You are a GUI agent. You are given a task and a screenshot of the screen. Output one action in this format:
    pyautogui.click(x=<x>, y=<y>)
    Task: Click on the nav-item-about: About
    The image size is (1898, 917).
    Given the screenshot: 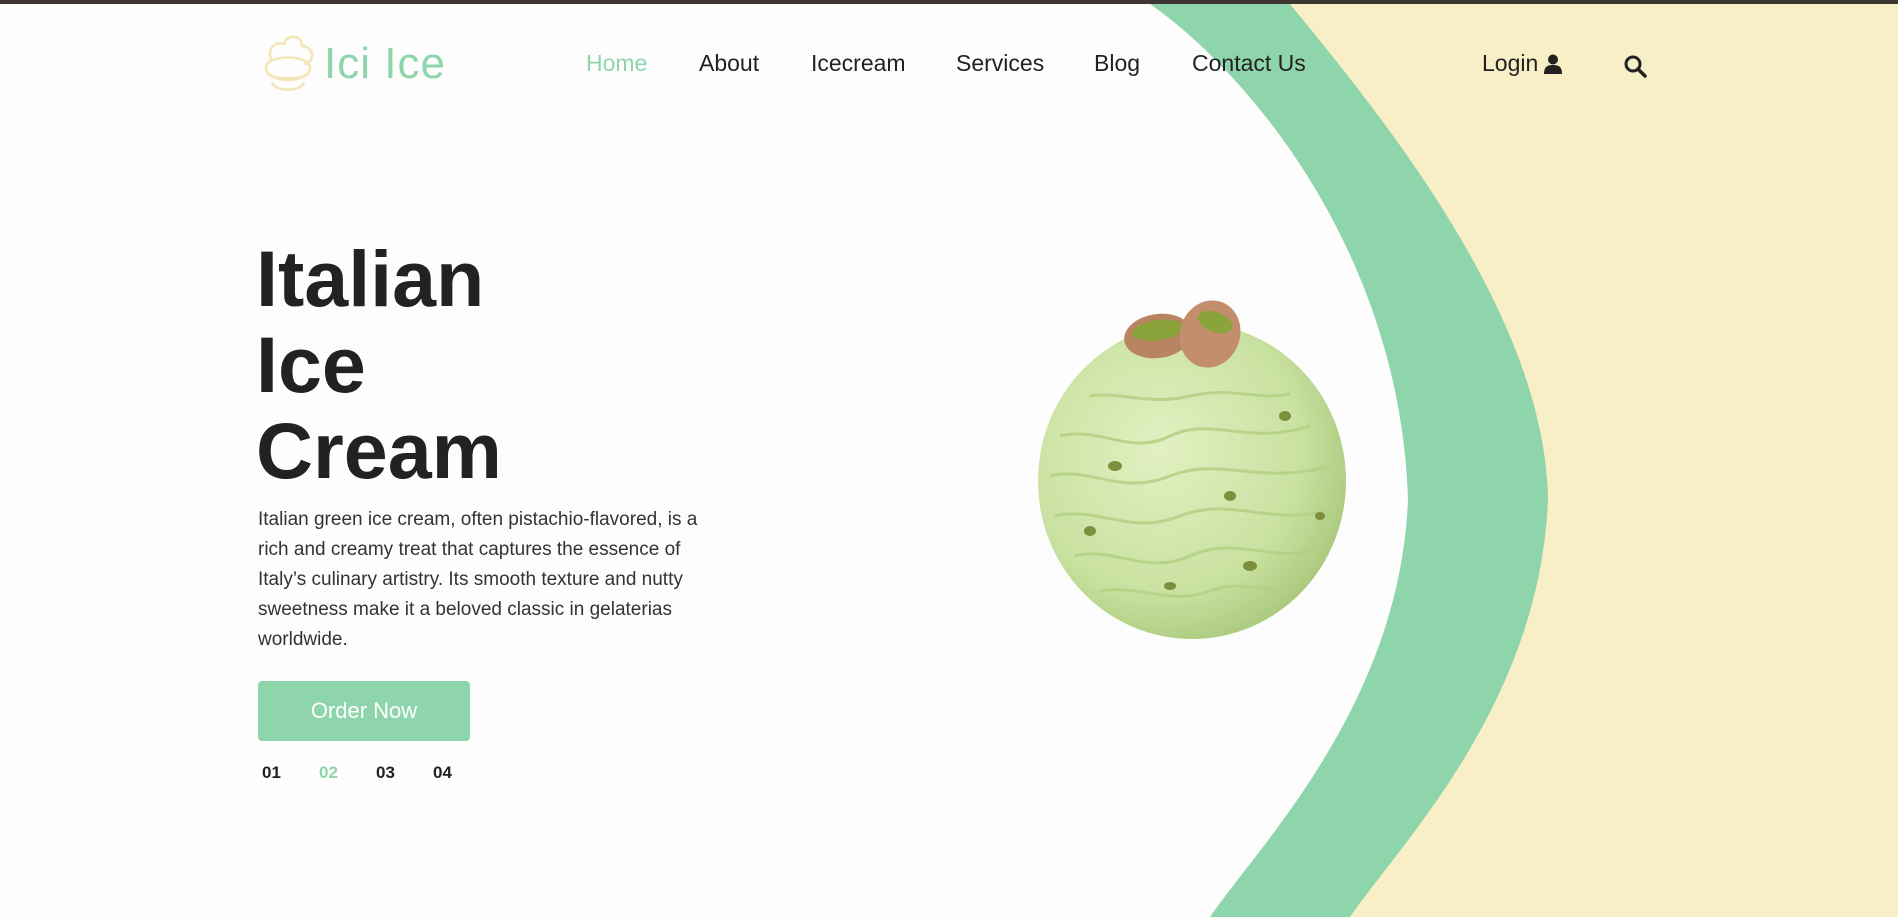 What is the action you would take?
    pyautogui.click(x=729, y=63)
    